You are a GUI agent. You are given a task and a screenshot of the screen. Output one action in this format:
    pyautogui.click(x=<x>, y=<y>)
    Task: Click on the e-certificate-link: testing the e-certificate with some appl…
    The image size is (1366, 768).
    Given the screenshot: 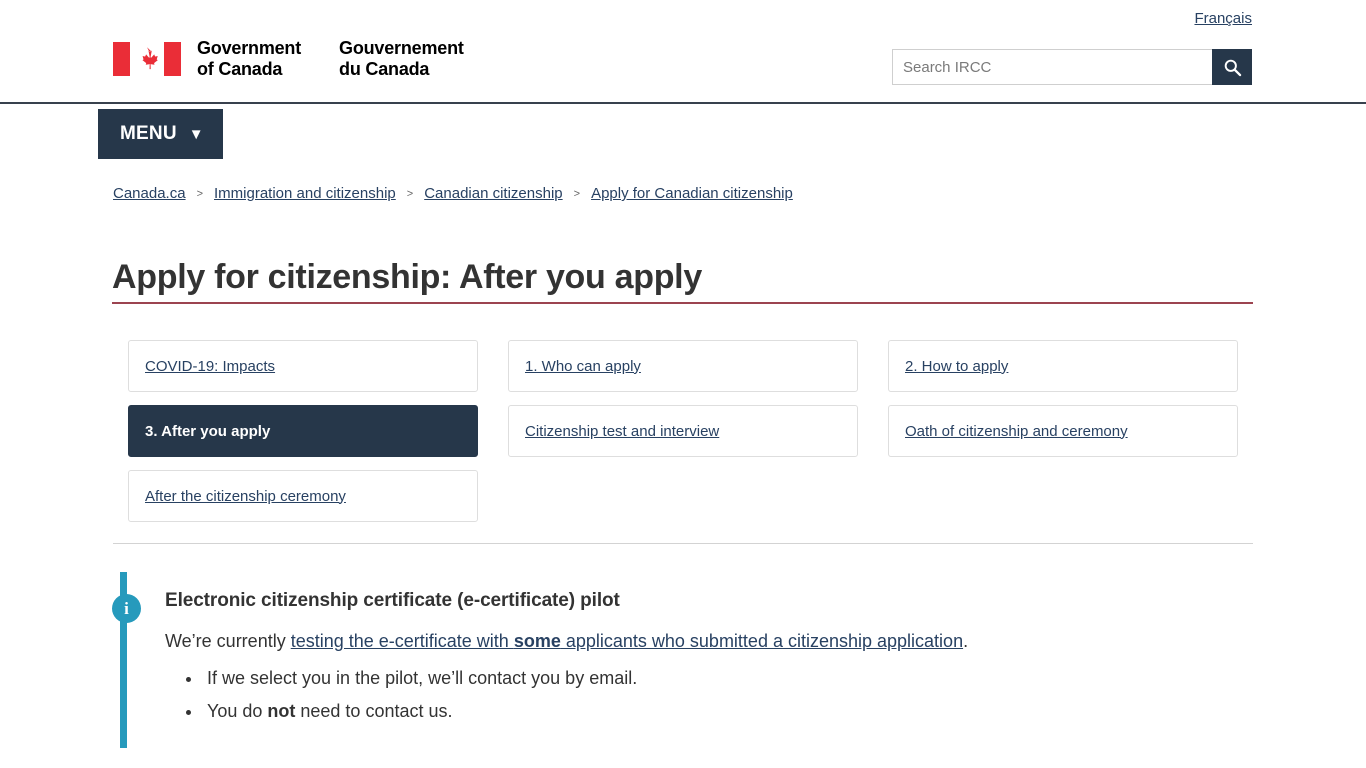 What is the action you would take?
    pyautogui.click(x=627, y=641)
    